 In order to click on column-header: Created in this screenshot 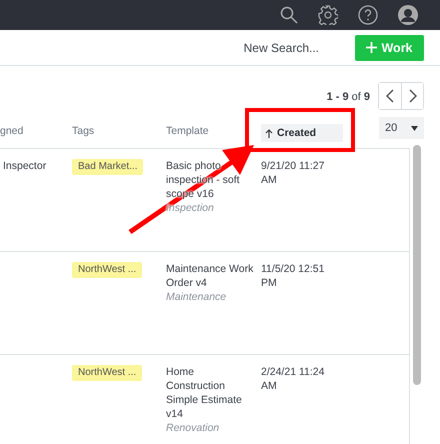, I will do `click(302, 133)`.